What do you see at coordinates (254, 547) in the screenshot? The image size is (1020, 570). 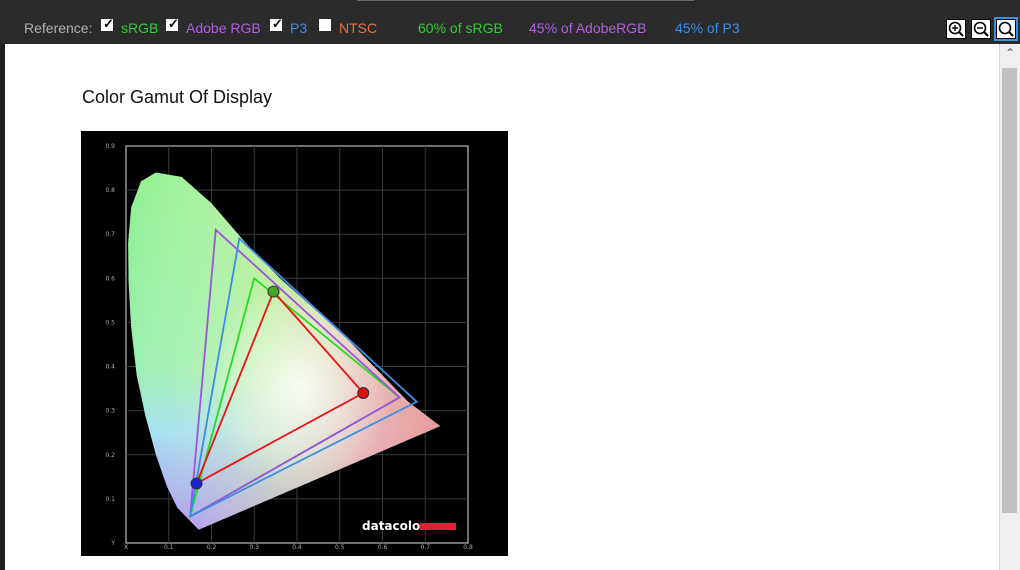 I see `x-tick-label: 0.3` at bounding box center [254, 547].